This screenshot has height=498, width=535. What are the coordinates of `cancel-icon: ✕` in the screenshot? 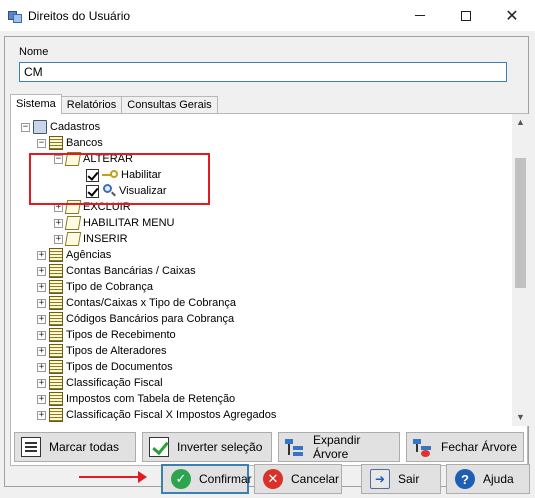 It's located at (273, 479).